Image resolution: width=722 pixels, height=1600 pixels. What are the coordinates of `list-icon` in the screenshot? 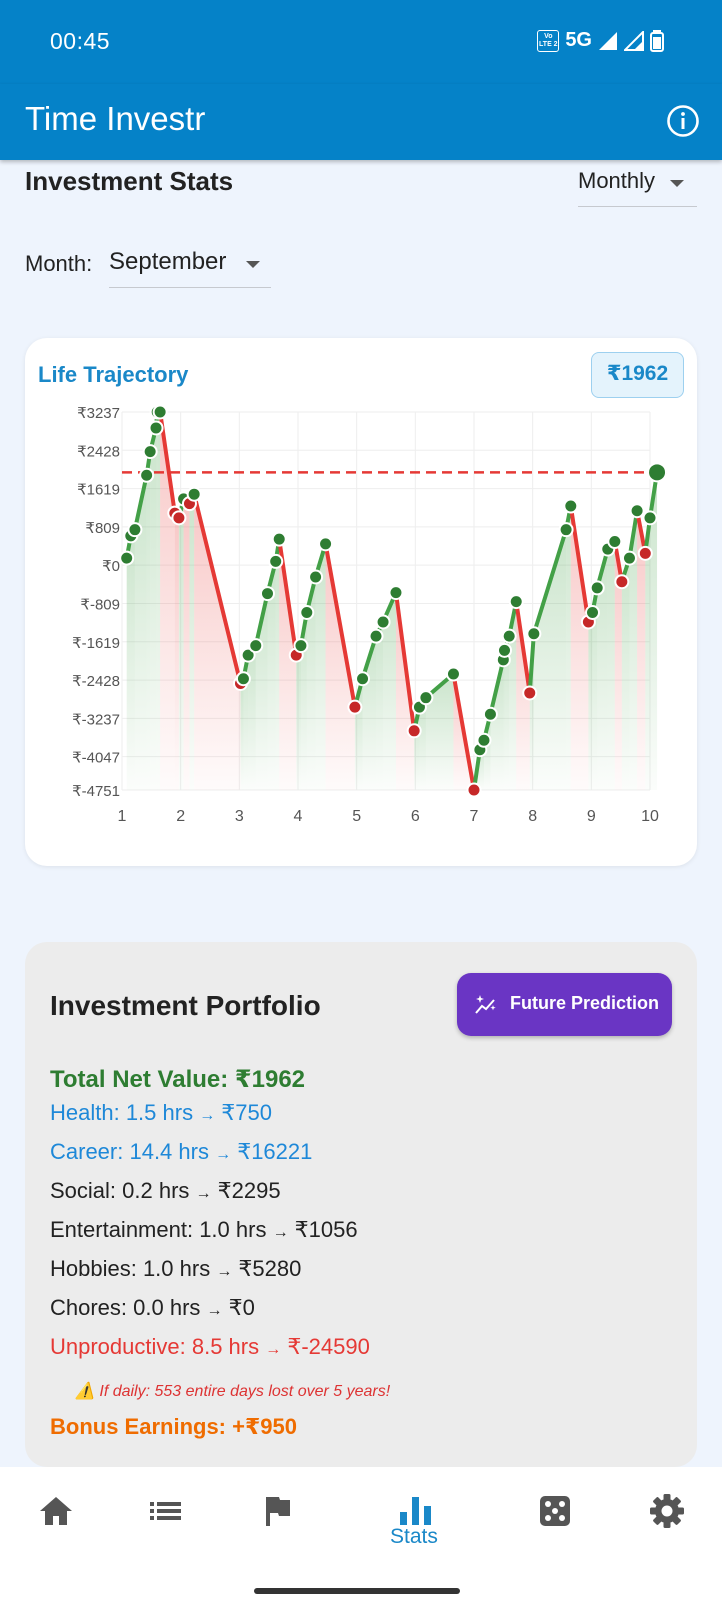 It's located at (166, 1511).